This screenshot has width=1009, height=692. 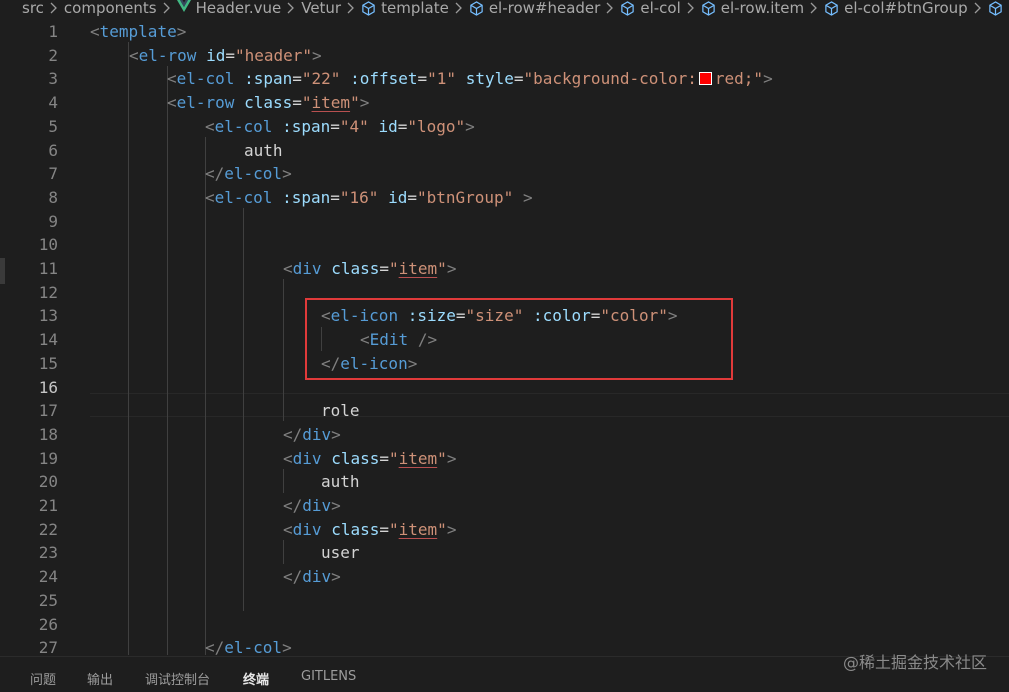 I want to click on code-token: "btnGroup", so click(x=465, y=197).